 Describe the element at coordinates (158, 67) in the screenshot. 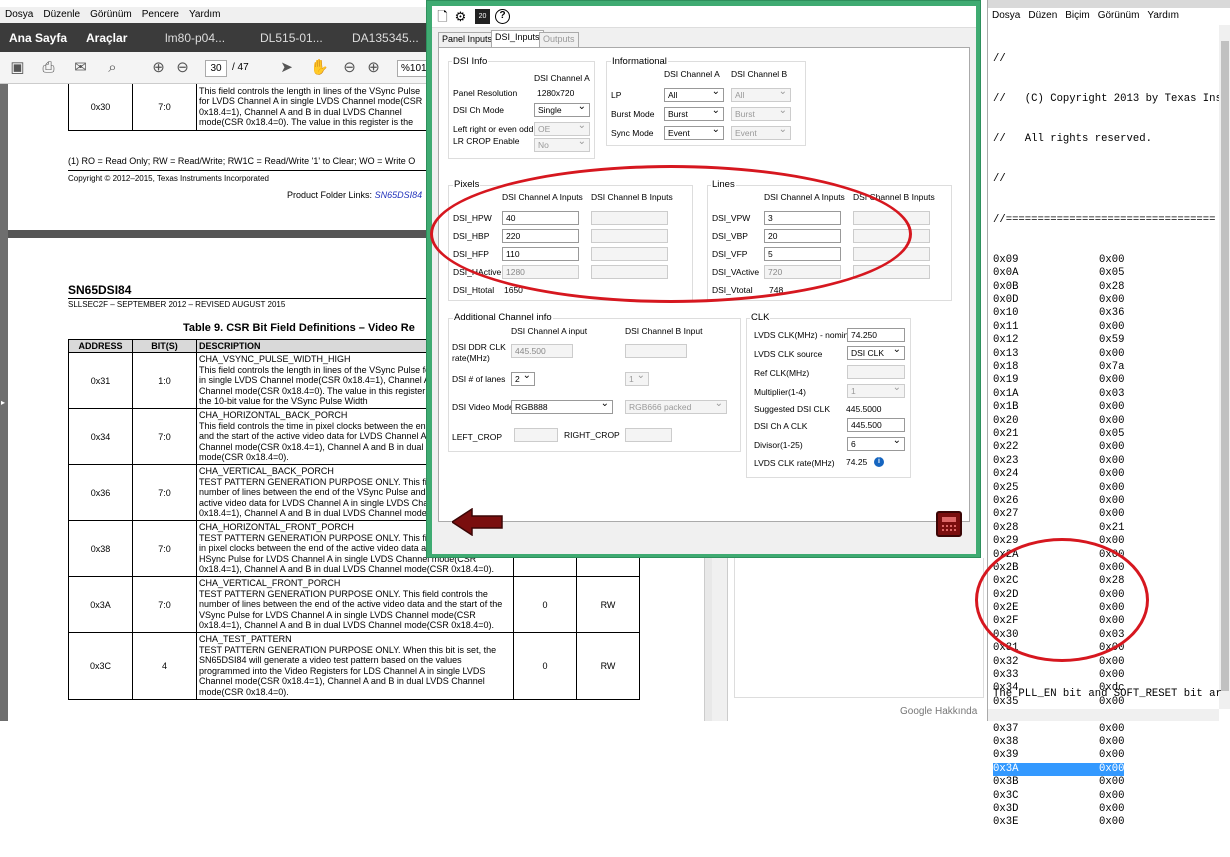

I see `prev-page-icon: ⊕` at that location.